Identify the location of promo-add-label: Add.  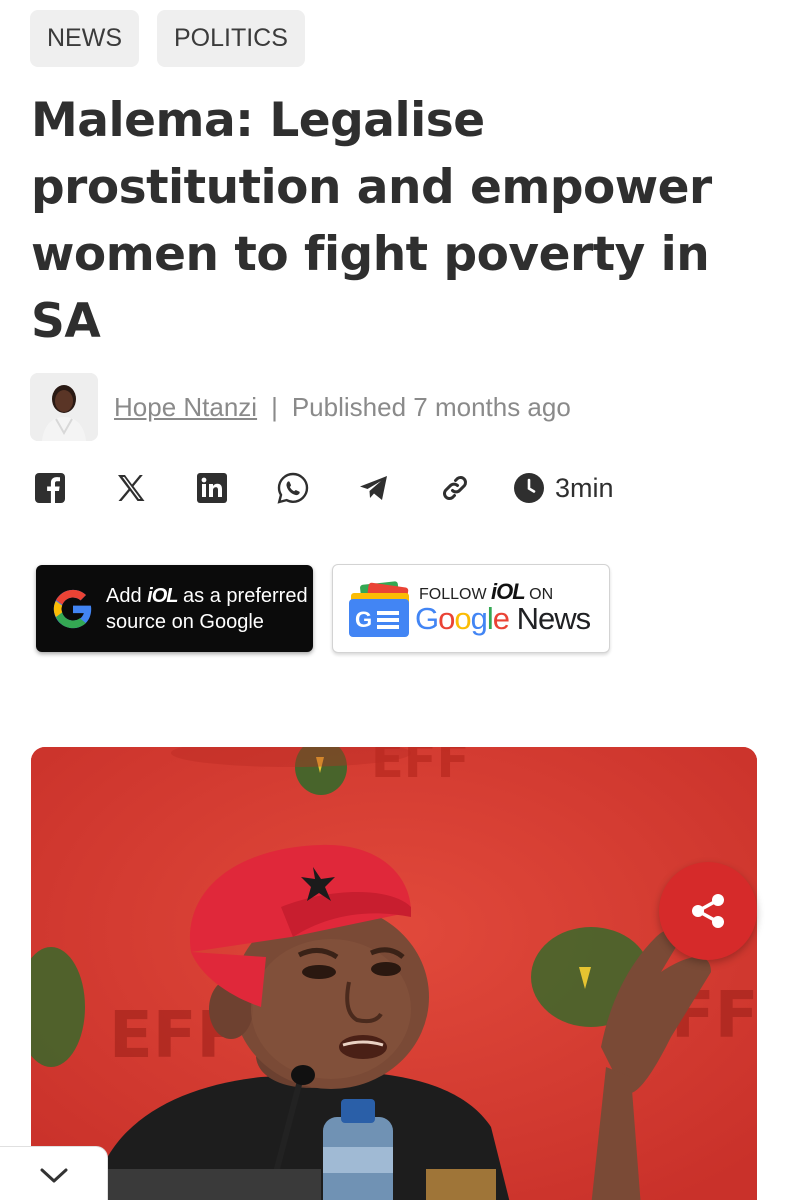
(124, 595).